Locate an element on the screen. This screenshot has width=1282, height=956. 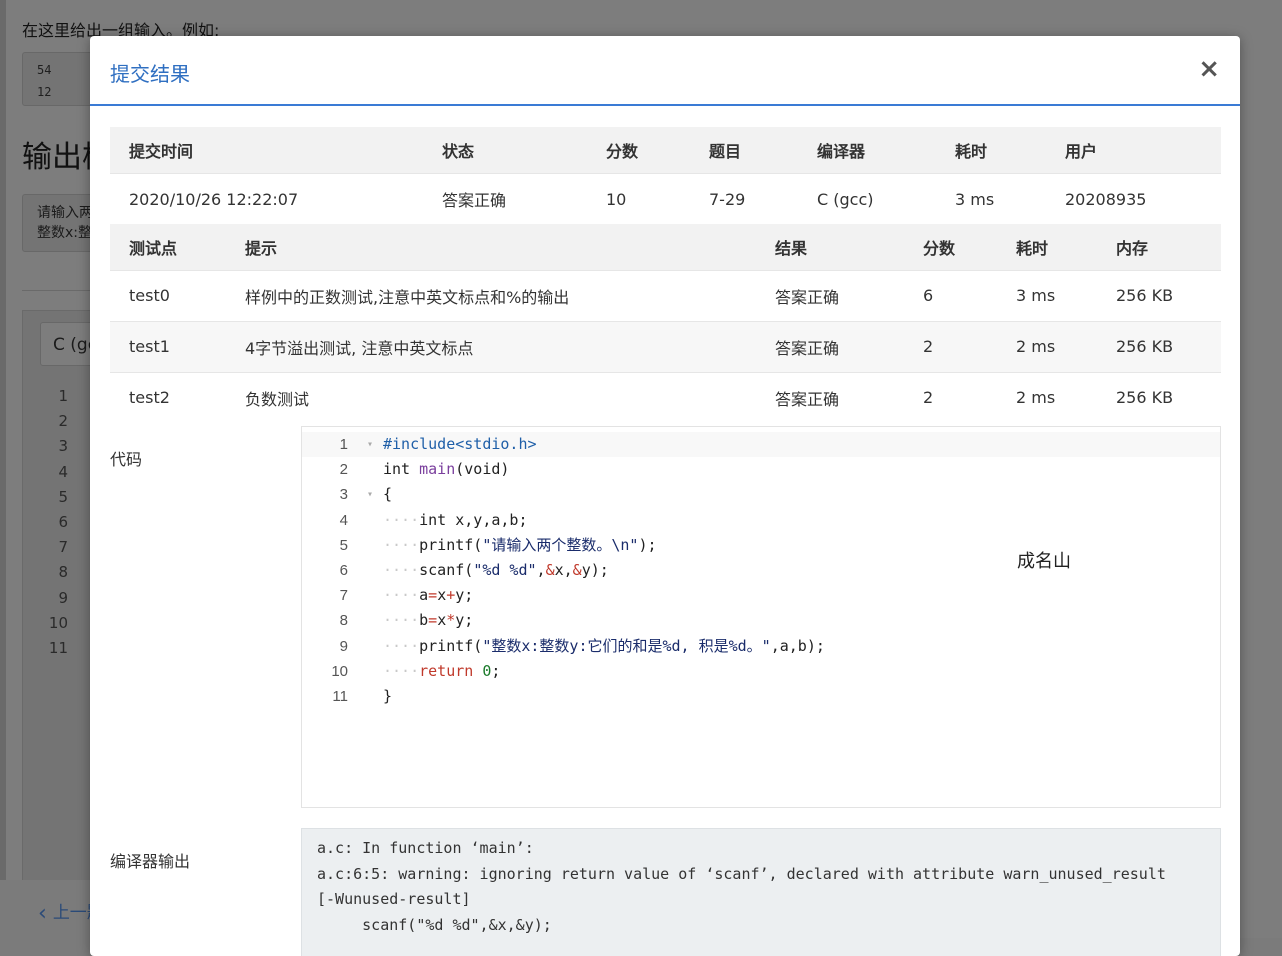
compiler-output-line: a.c: In function ‘main’: is located at coordinates (425, 848).